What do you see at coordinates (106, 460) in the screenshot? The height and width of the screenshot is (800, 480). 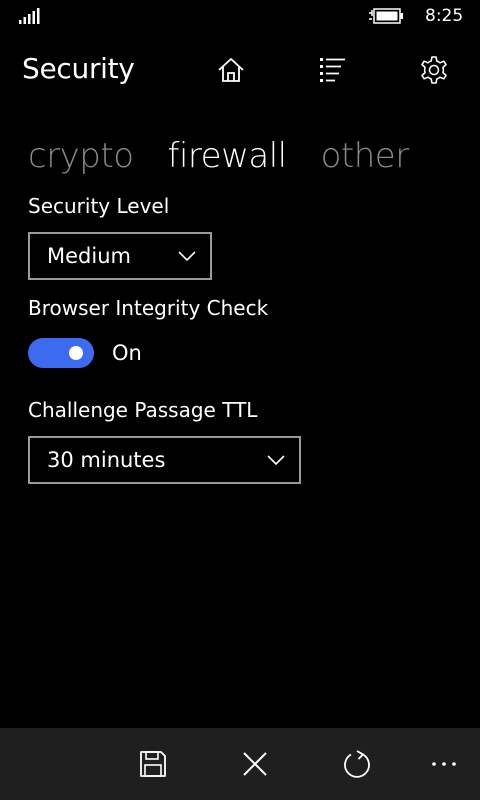 I see `challenge-ttl-value: 30 minutes` at bounding box center [106, 460].